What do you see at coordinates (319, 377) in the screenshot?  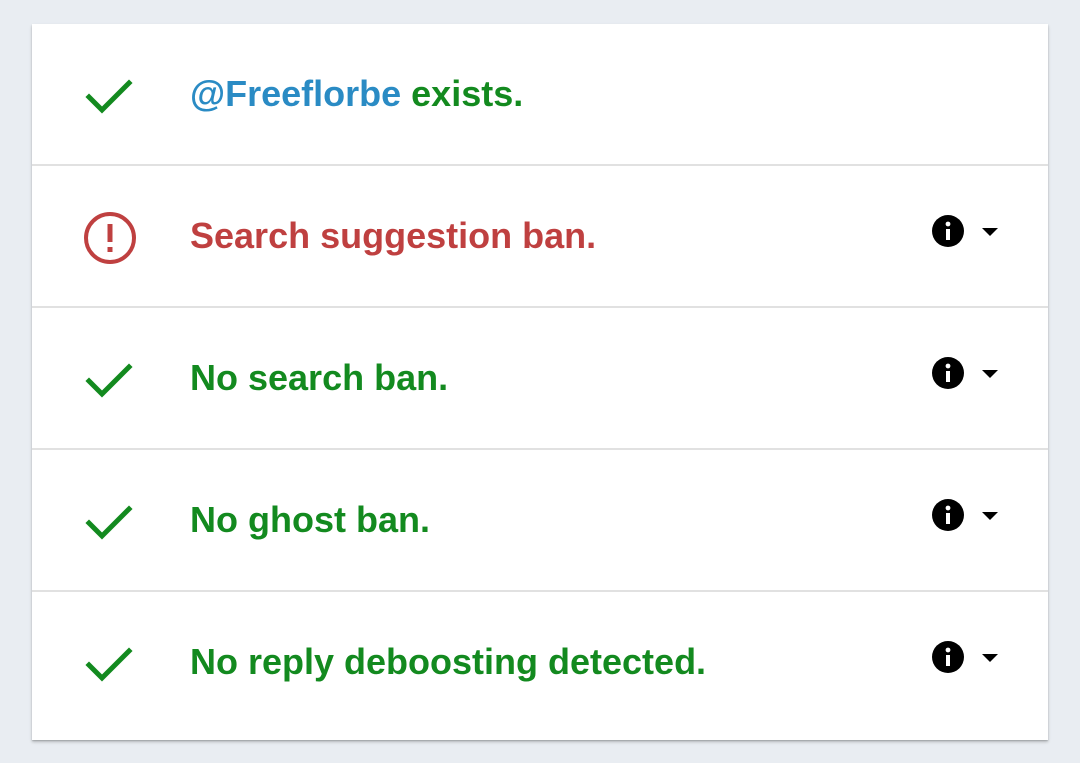 I see `result-text: No search ban.` at bounding box center [319, 377].